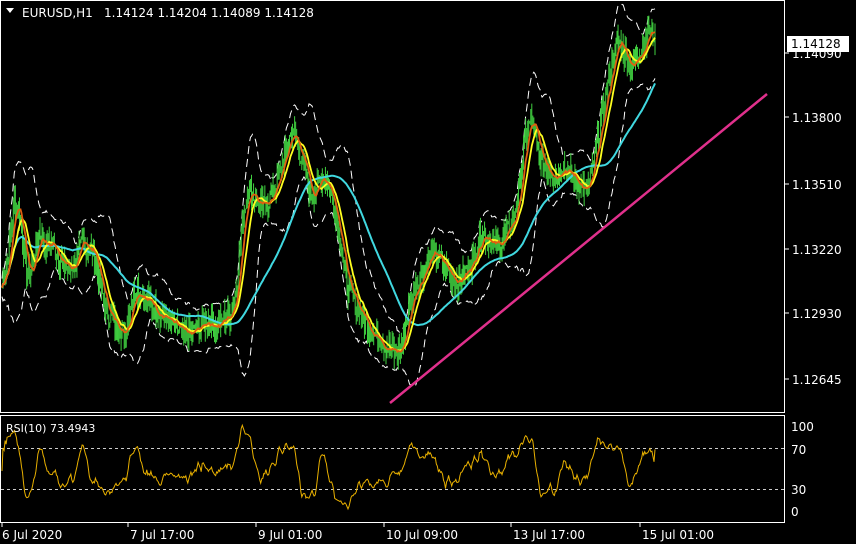 The height and width of the screenshot is (544, 856). Describe the element at coordinates (798, 490) in the screenshot. I see `rsi-level-tick: 30` at that location.